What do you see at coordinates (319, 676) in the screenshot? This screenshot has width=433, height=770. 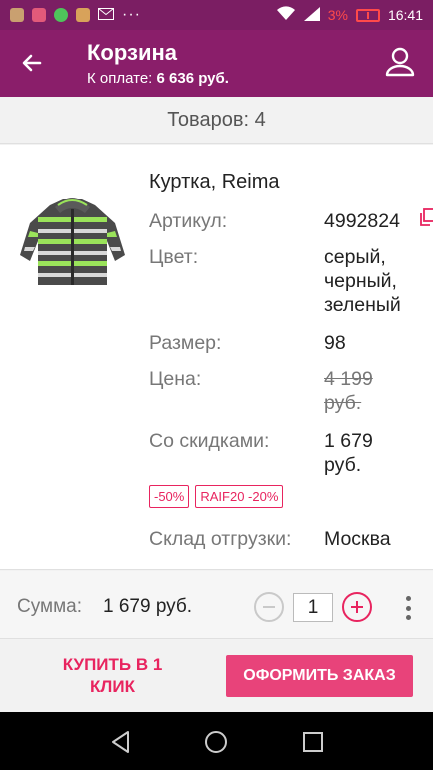 I see `checkout-button: ОФОРМИТЬ ЗАКАЗ` at bounding box center [319, 676].